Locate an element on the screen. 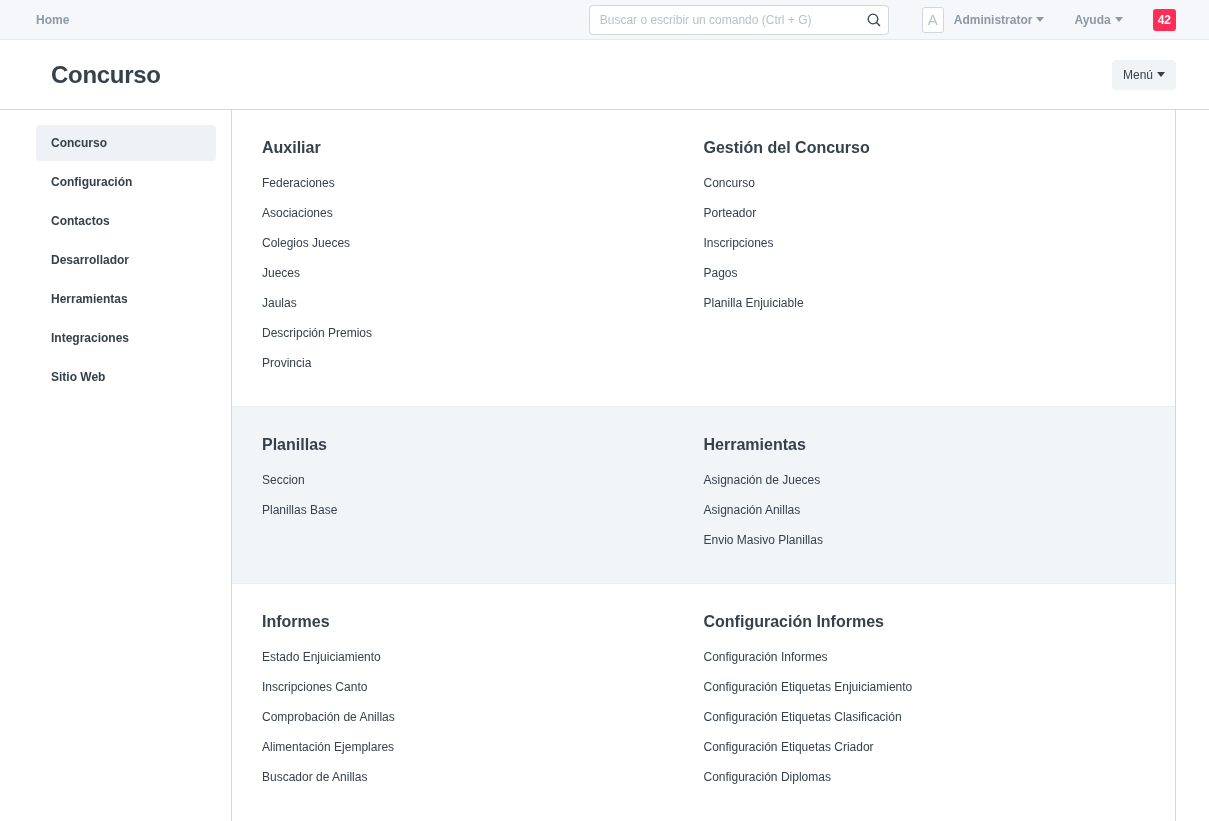 The width and height of the screenshot is (1209, 821). section-title: Herramientas is located at coordinates (755, 445).